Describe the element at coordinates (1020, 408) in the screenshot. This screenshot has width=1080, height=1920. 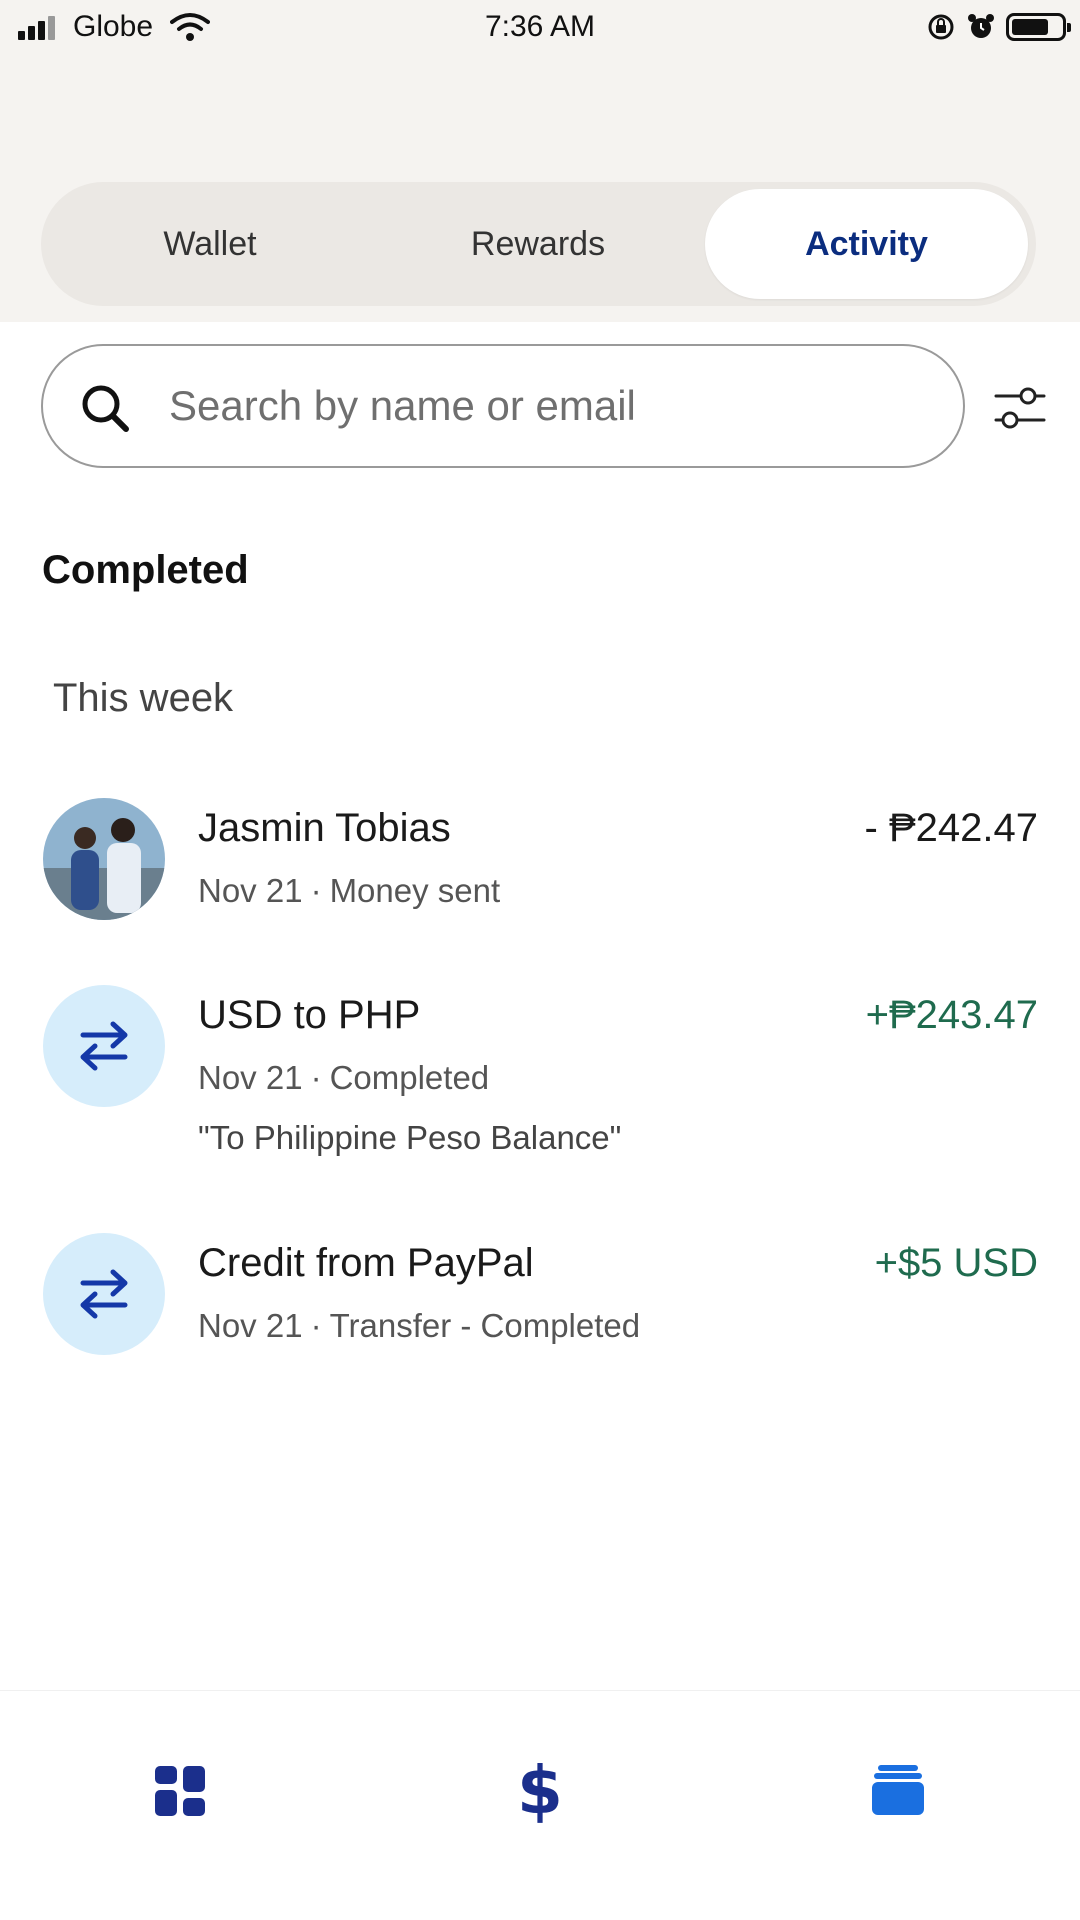
I see `filter-sliders-icon` at that location.